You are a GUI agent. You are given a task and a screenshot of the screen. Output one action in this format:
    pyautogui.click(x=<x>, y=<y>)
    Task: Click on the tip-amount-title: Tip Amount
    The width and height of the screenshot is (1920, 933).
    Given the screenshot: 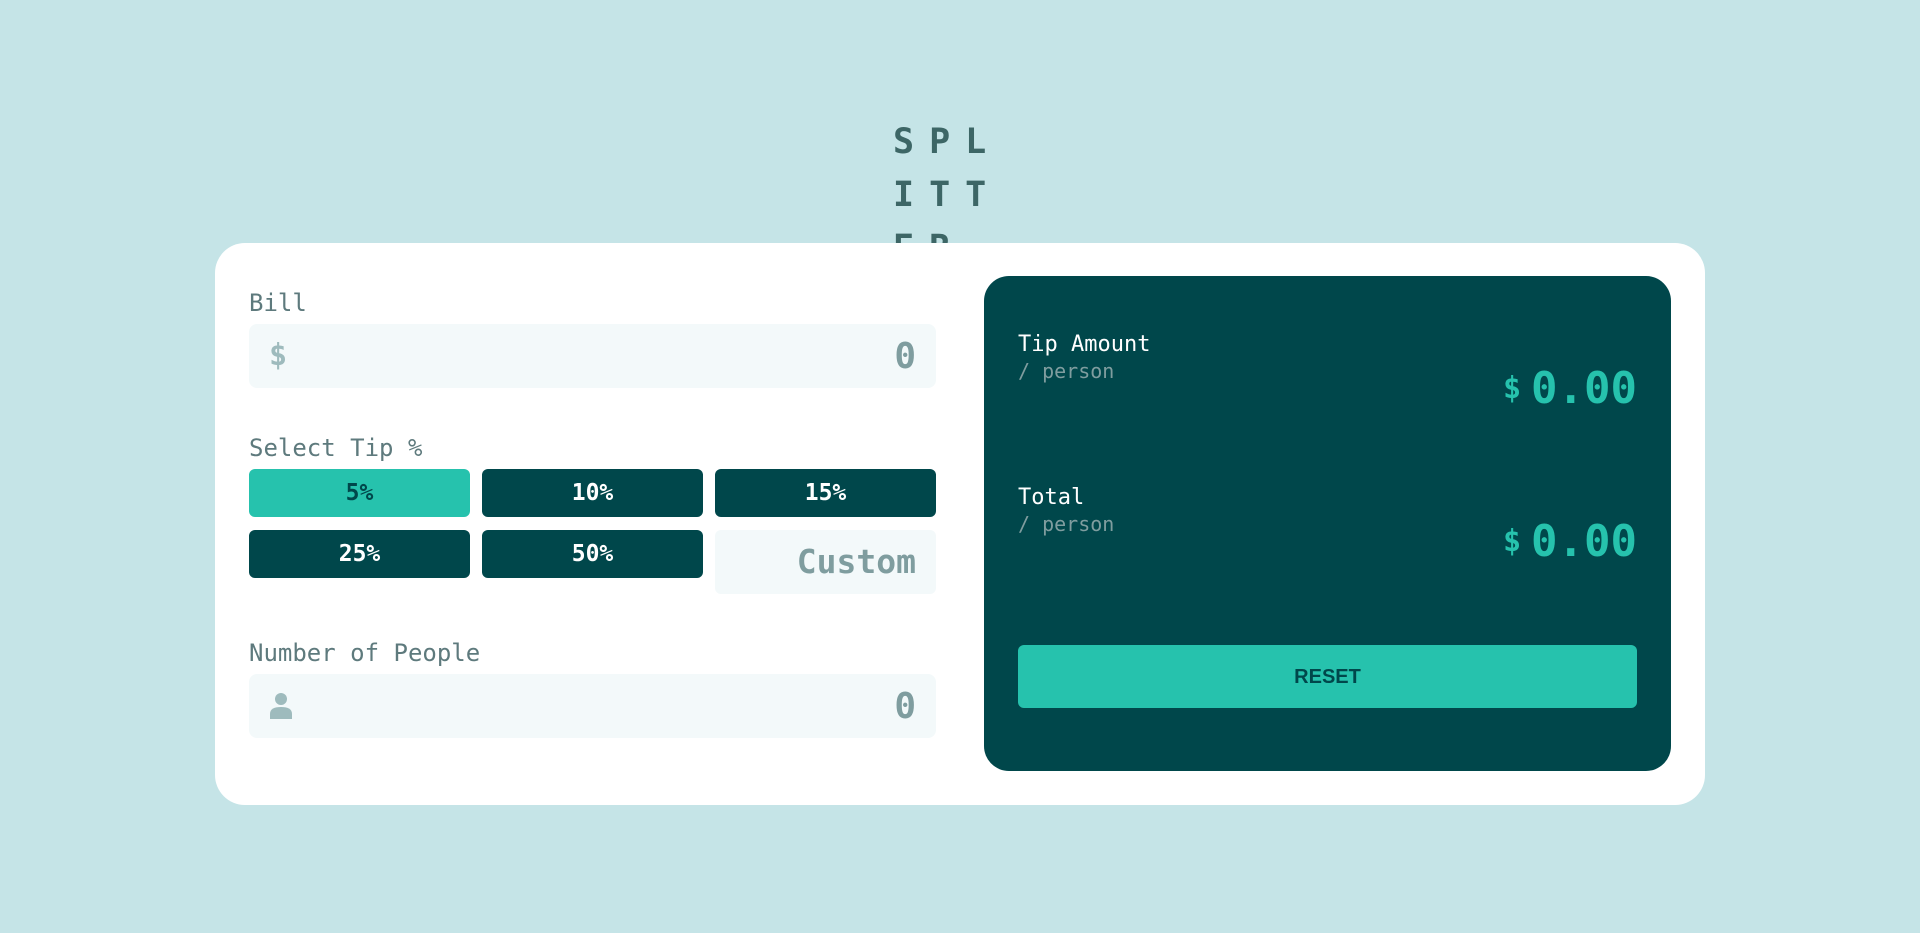 What is the action you would take?
    pyautogui.click(x=1084, y=344)
    